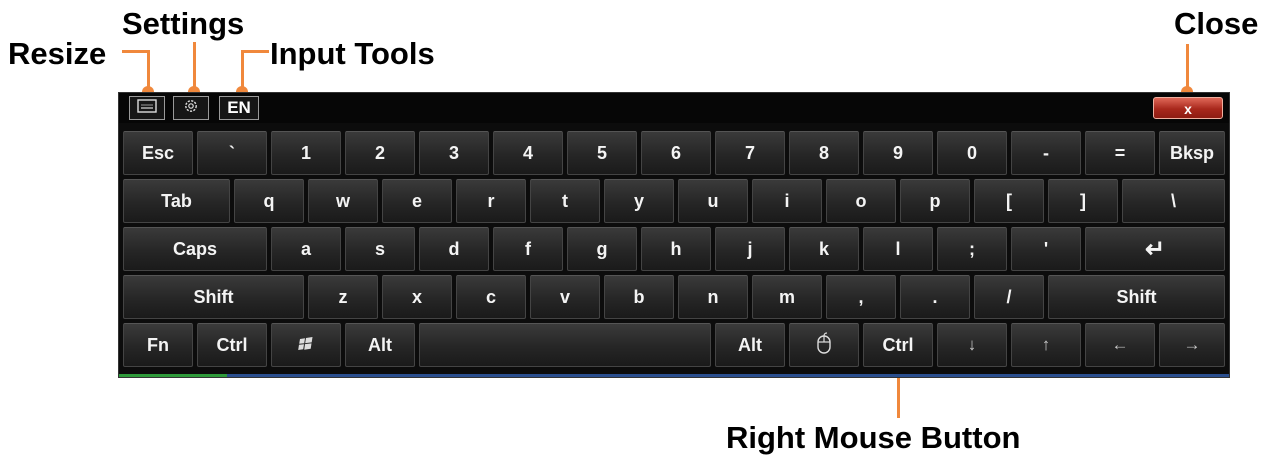 This screenshot has width=1281, height=459. What do you see at coordinates (1046, 345) in the screenshot?
I see `key-arrow-up: ↑` at bounding box center [1046, 345].